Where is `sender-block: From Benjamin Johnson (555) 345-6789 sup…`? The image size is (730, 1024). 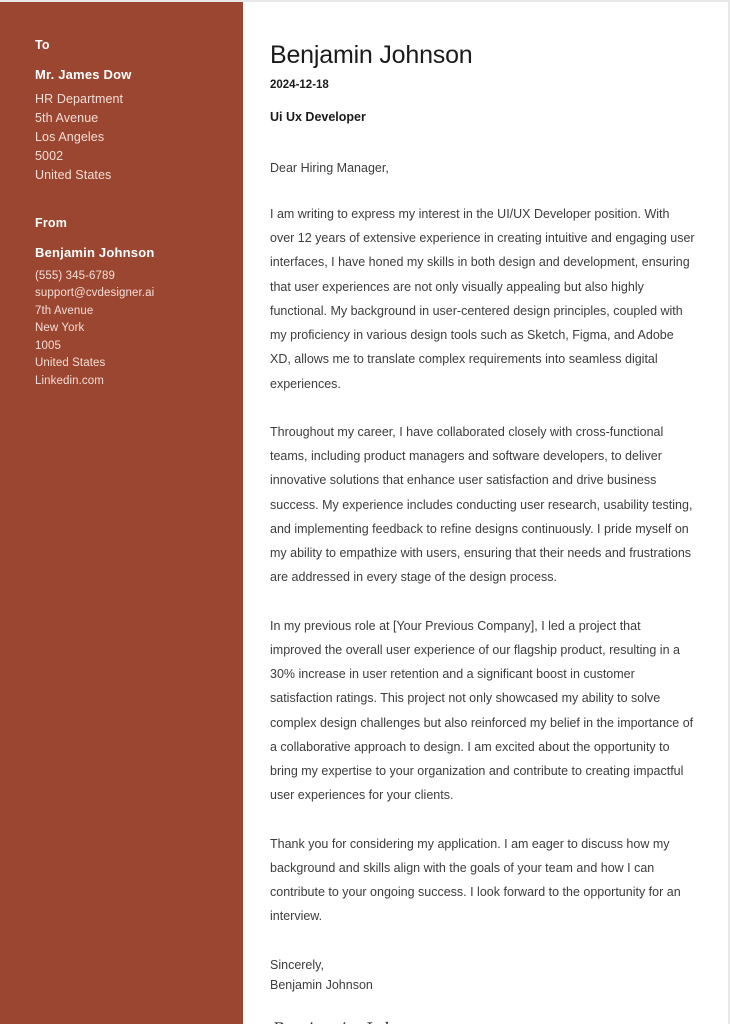
sender-block: From Benjamin Johnson (555) 345-6789 sup… is located at coordinates (139, 303).